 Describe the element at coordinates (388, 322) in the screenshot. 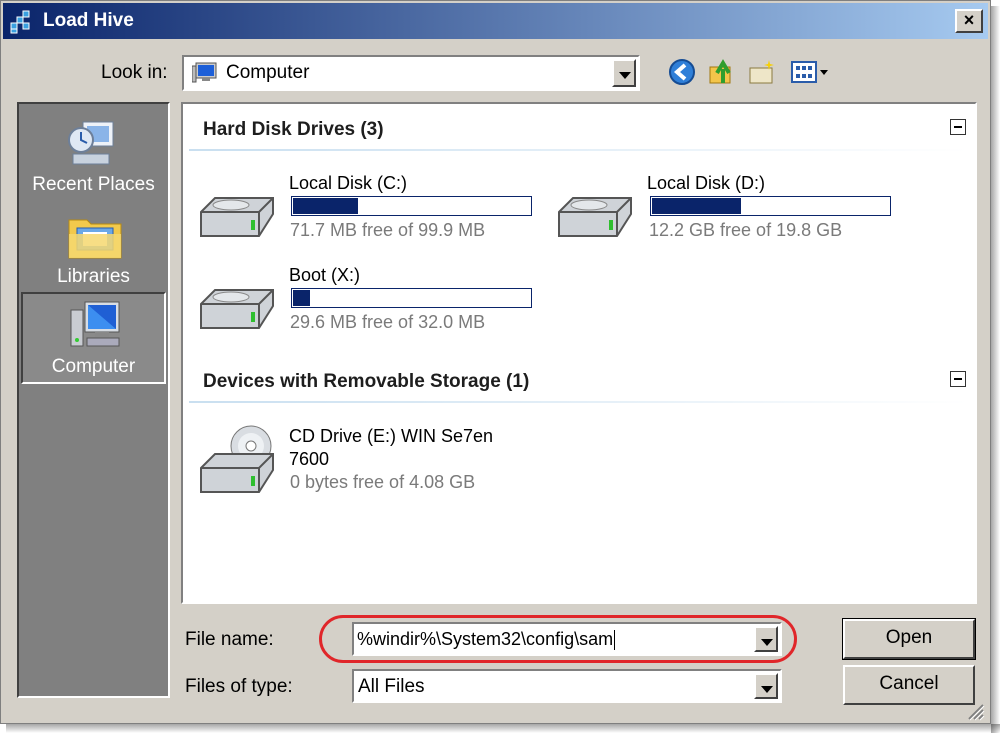

I see `drive-free-space: 29.6 MB free of 32.0 MB` at that location.